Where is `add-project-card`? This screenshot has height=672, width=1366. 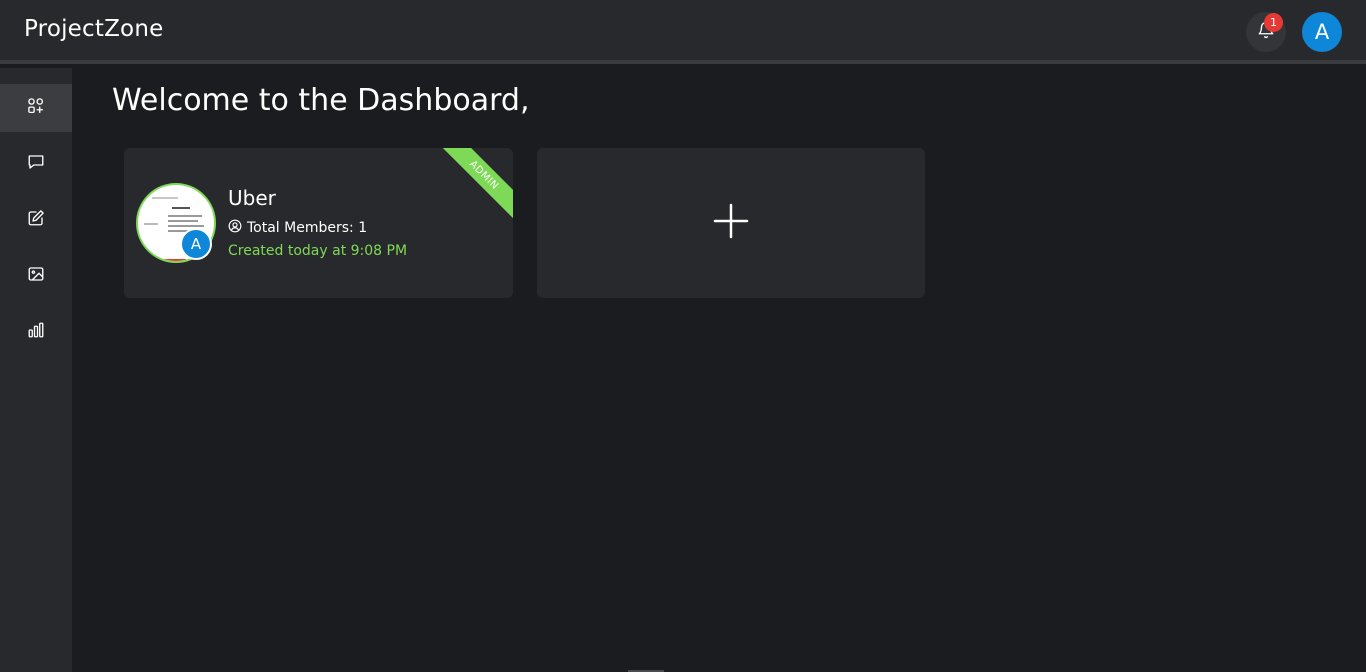 add-project-card is located at coordinates (731, 223).